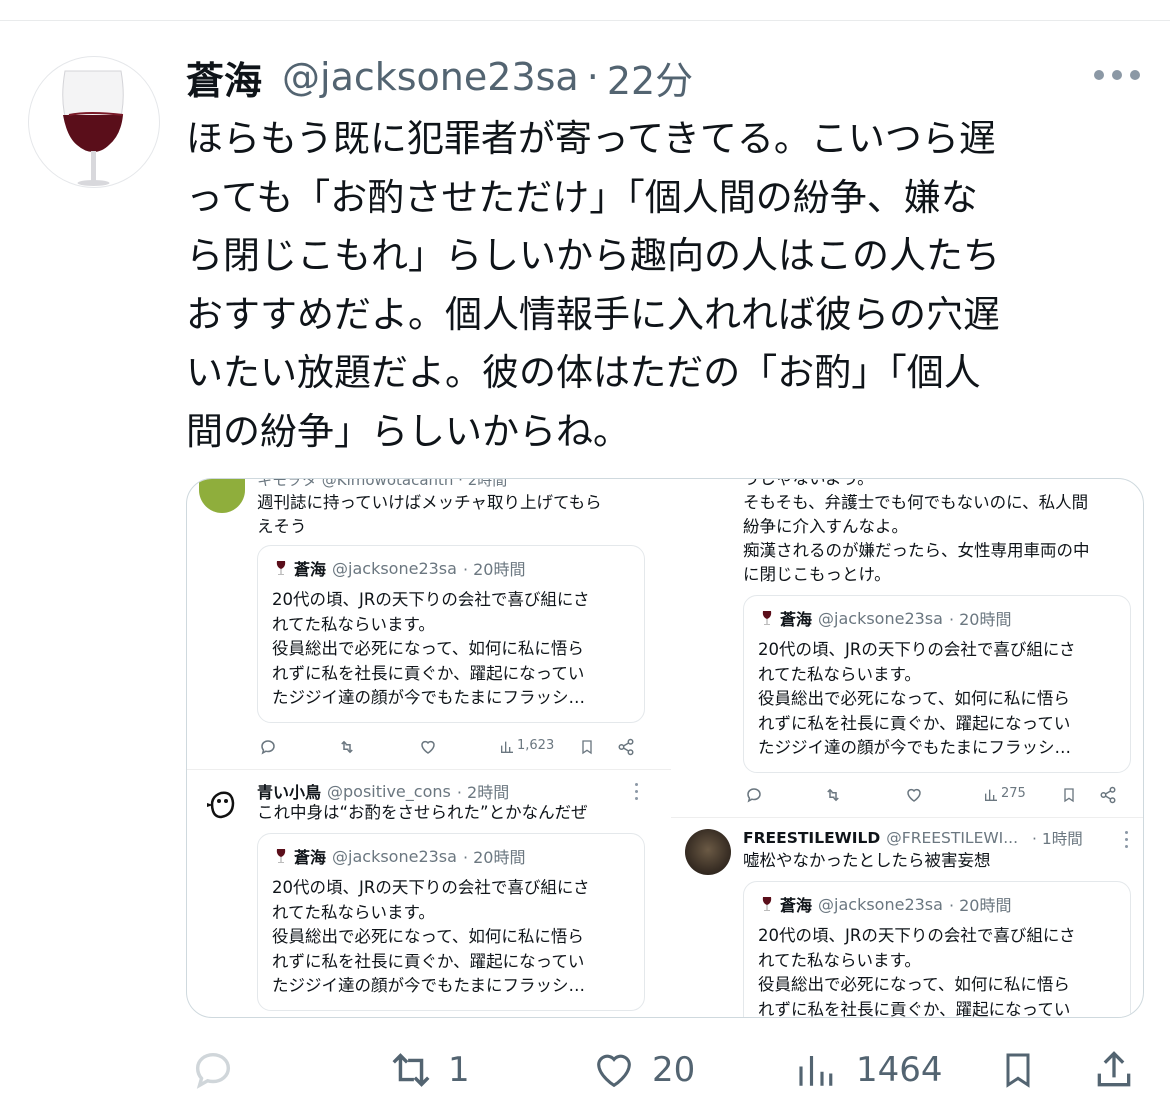 This screenshot has width=1170, height=1105. I want to click on share-button, so click(1114, 1070).